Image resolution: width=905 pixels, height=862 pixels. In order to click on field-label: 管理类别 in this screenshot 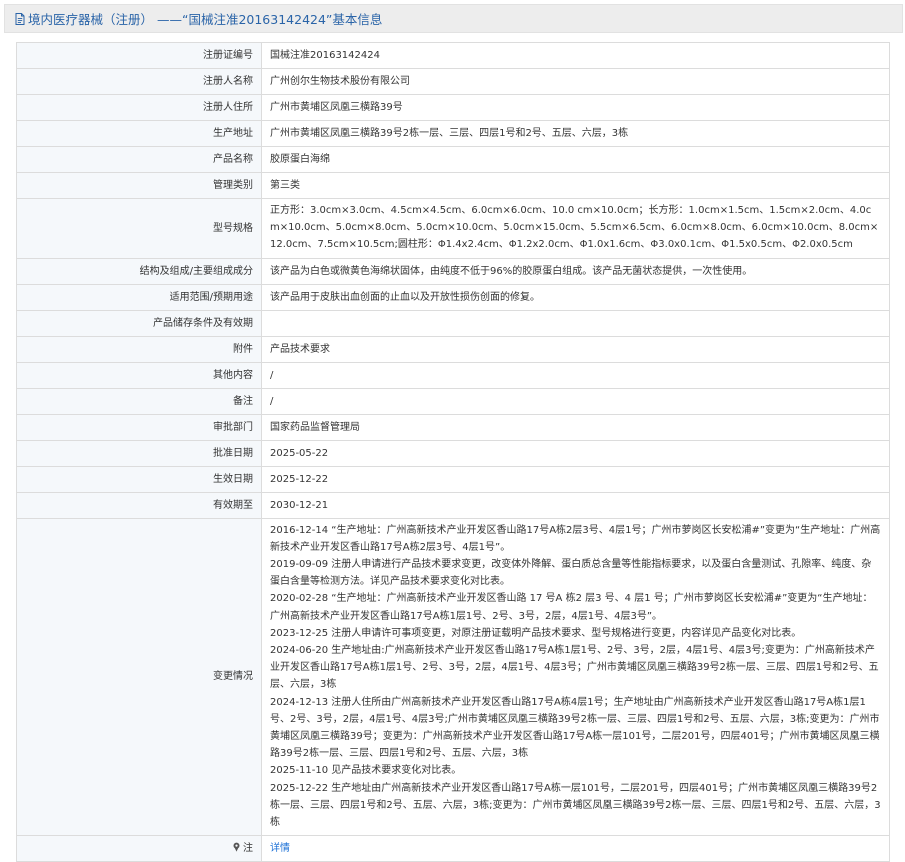, I will do `click(139, 185)`.